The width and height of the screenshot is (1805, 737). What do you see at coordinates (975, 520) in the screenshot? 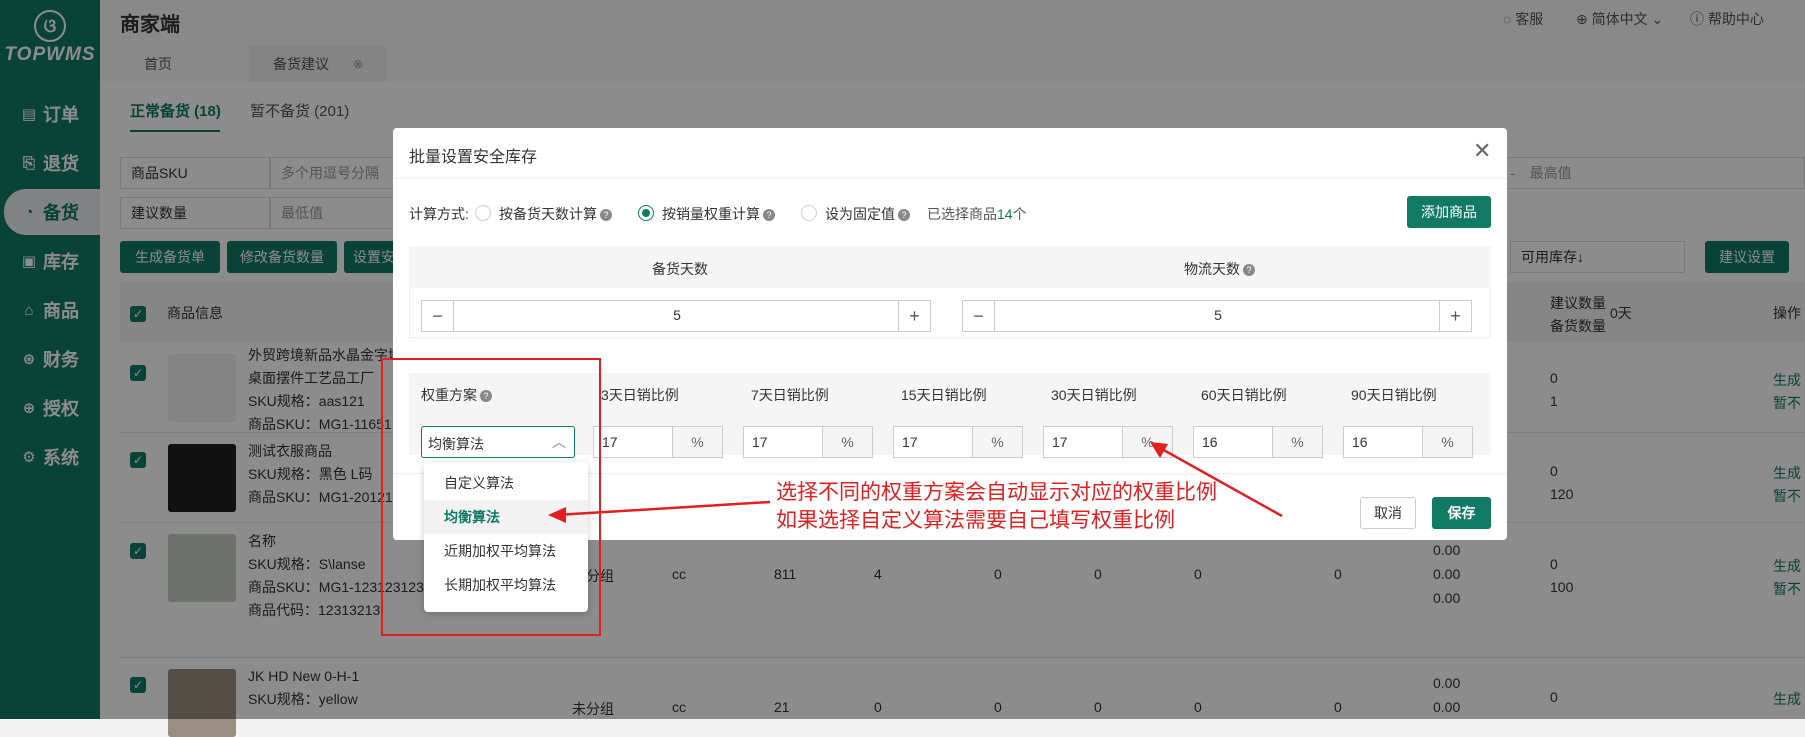
I see `annotation-line: 如果选择自定义算法需要自己填写权重比例` at bounding box center [975, 520].